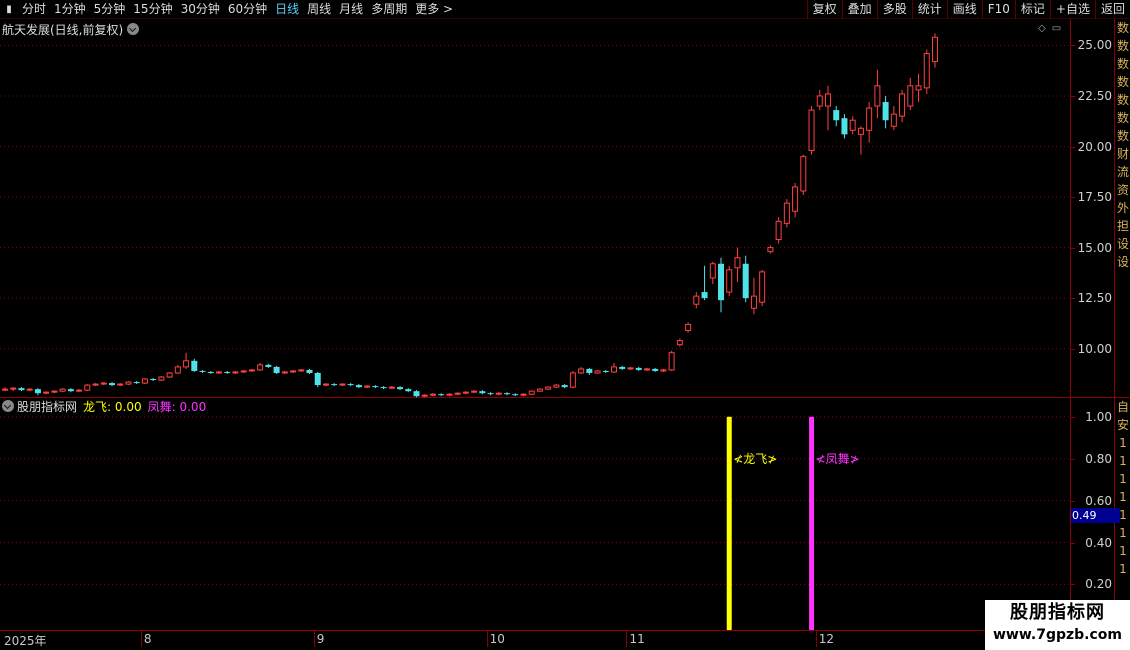 The height and width of the screenshot is (650, 1130). What do you see at coordinates (320, 639) in the screenshot?
I see `time-axis-label: 9` at bounding box center [320, 639].